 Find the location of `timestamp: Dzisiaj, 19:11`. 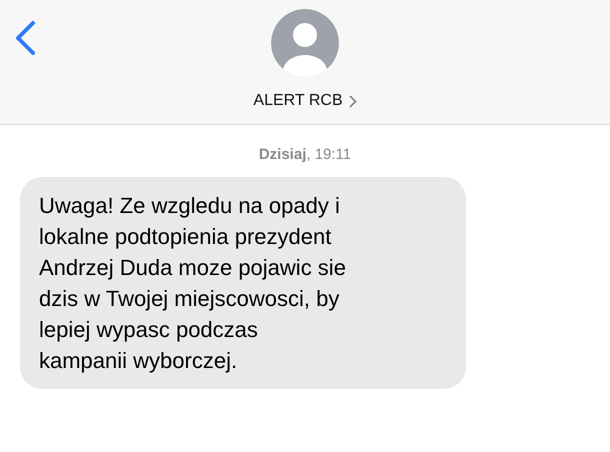

timestamp: Dzisiaj, 19:11 is located at coordinates (305, 155).